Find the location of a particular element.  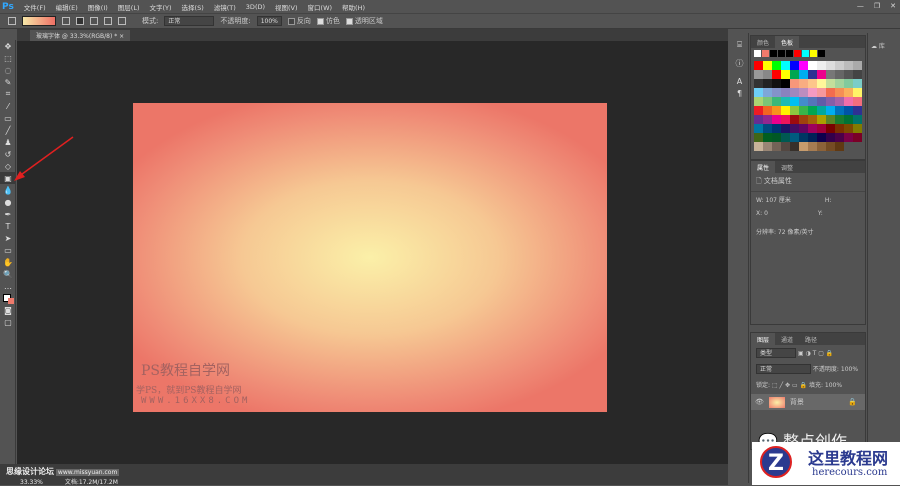

menu-image: 图像(I) is located at coordinates (98, 7).